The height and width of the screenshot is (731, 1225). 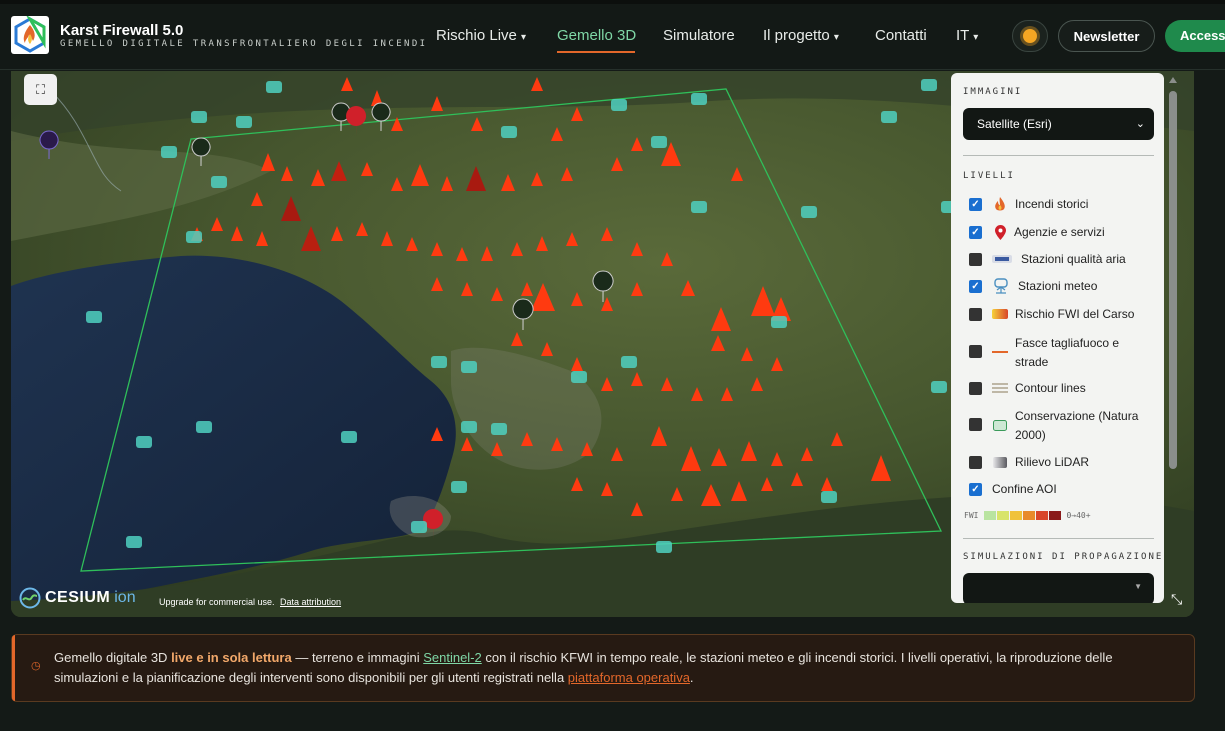 I want to click on layer-rilievo-lidar: Rilievo LiDAR, so click(x=1029, y=462).